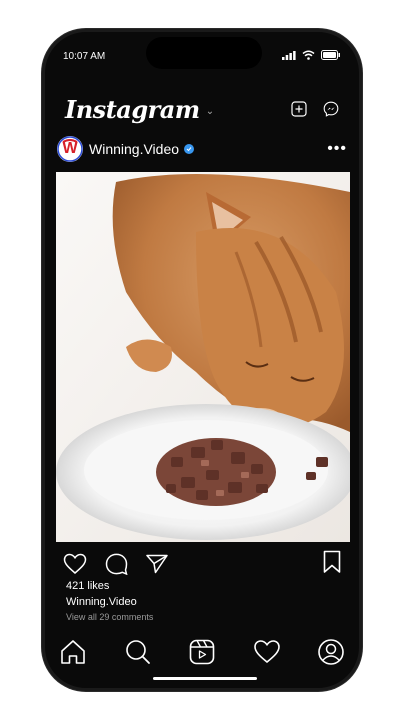  I want to click on chevron-down-icon: ⌄, so click(210, 111).